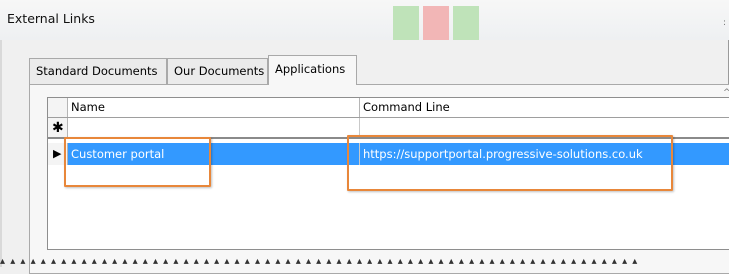 The width and height of the screenshot is (729, 274). I want to click on tab-standard-documents: Standard Documents, so click(98, 71).